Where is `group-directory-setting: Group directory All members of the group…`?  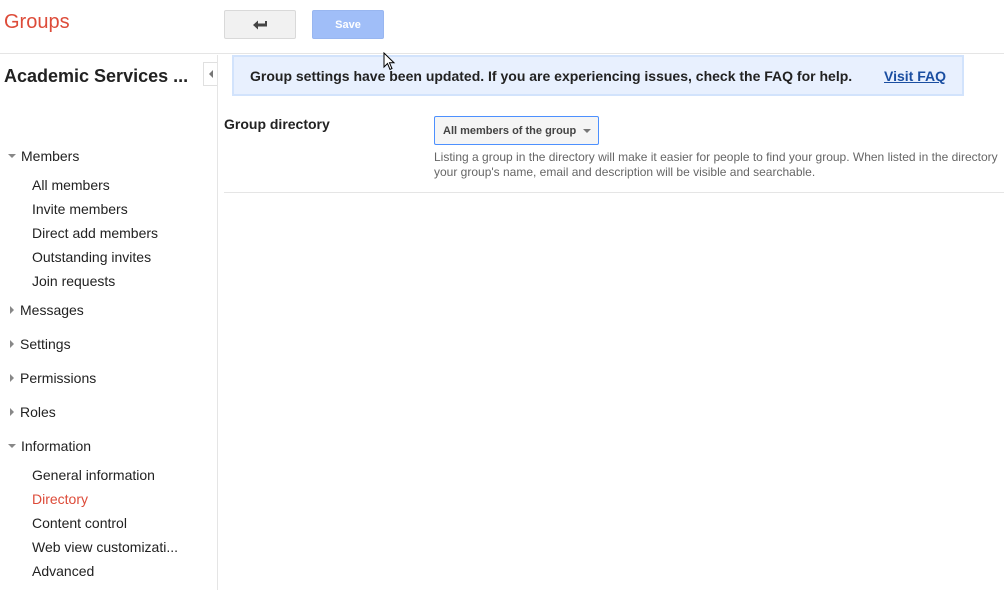
group-directory-setting: Group directory All members of the group… is located at coordinates (614, 149).